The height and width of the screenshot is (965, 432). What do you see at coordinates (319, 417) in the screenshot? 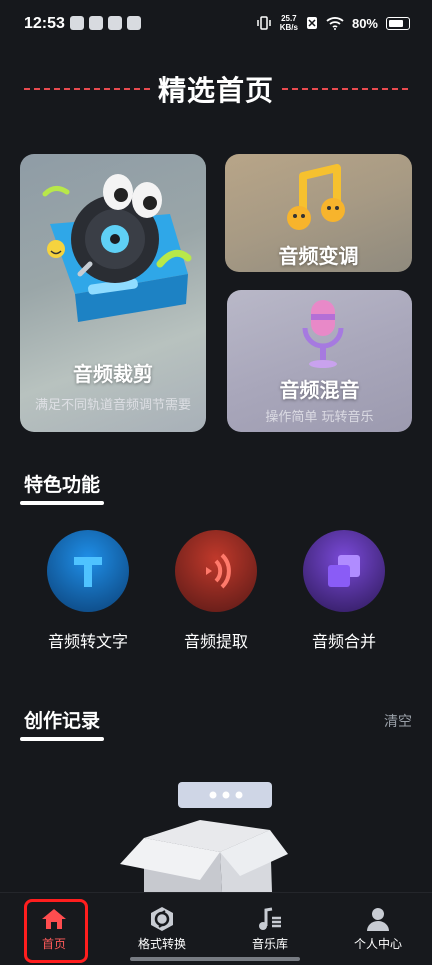
I see `audio-mix-subtitle: 操作简单 玩转音乐` at bounding box center [319, 417].